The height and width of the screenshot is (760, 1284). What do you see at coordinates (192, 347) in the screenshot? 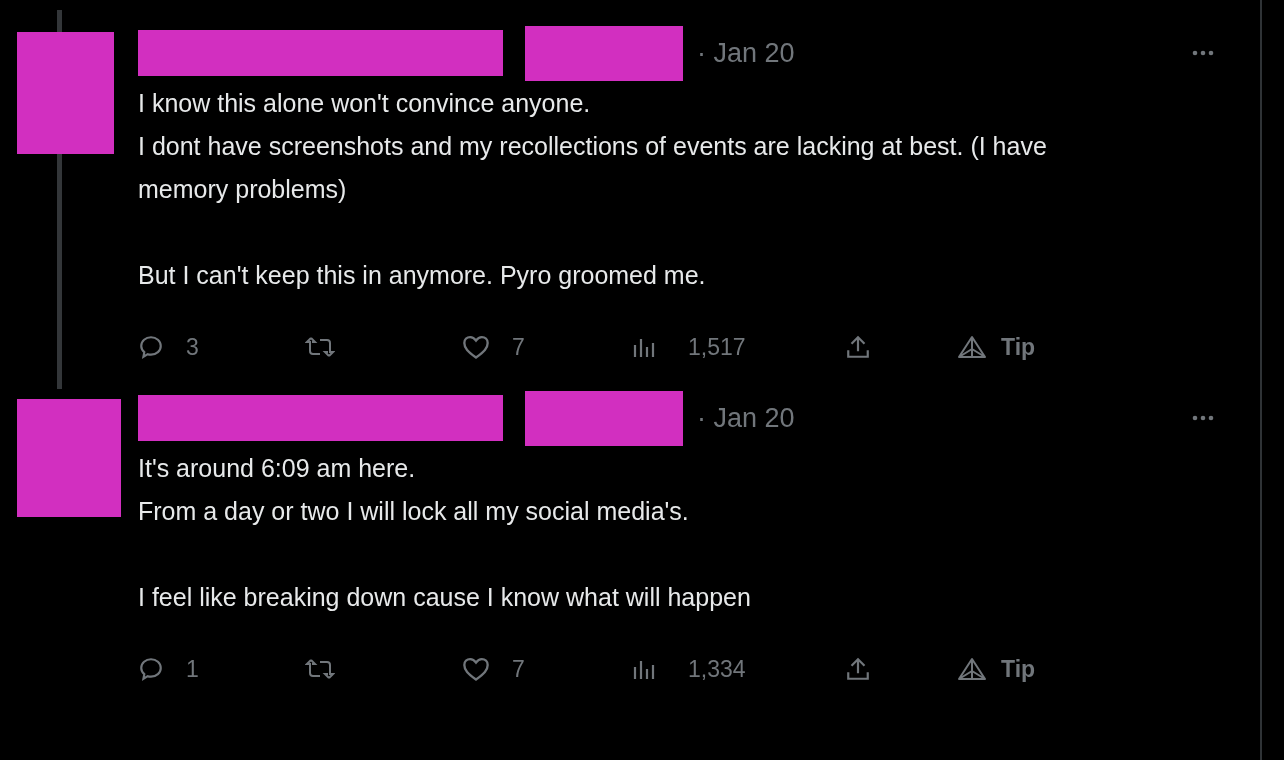
I see `reply-count: 3` at bounding box center [192, 347].